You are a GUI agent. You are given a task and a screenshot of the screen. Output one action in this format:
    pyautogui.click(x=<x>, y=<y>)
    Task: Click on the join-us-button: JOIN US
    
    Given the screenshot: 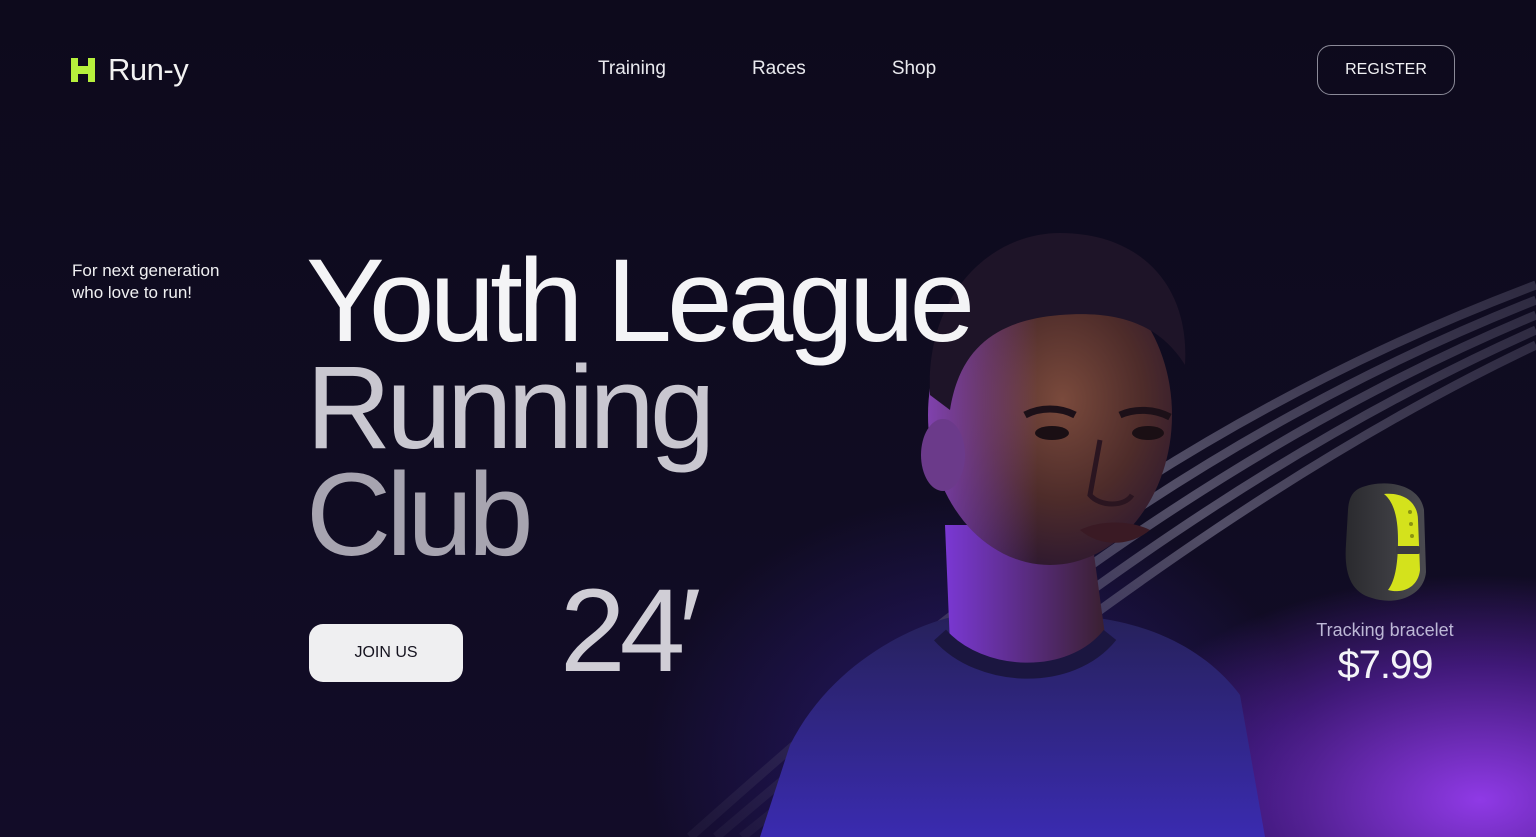 What is the action you would take?
    pyautogui.click(x=386, y=653)
    